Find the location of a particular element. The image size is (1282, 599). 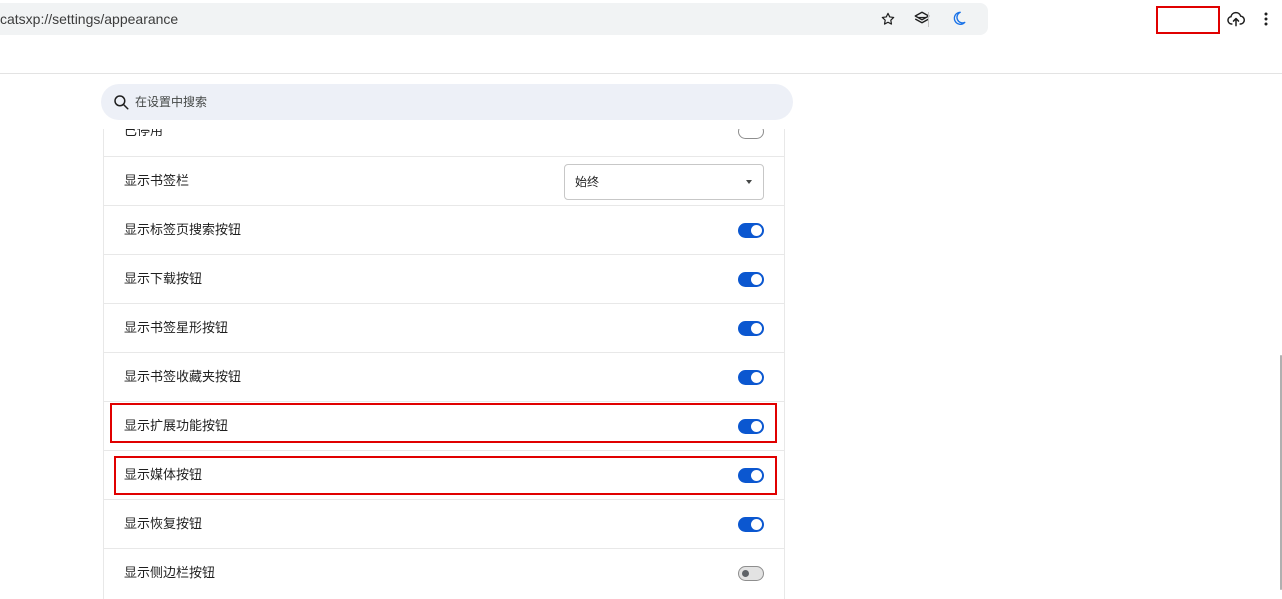

download-button-toggle is located at coordinates (751, 279).